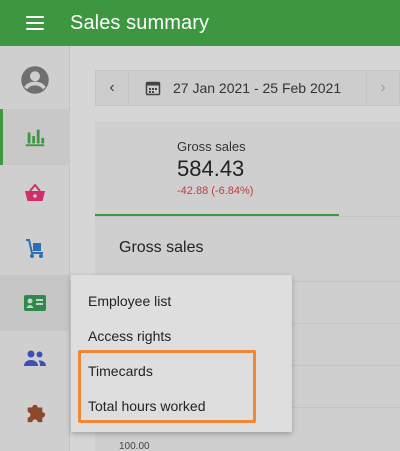  What do you see at coordinates (257, 88) in the screenshot?
I see `date-range-label: 27 Jan 2021 - 25 Feb 2021` at bounding box center [257, 88].